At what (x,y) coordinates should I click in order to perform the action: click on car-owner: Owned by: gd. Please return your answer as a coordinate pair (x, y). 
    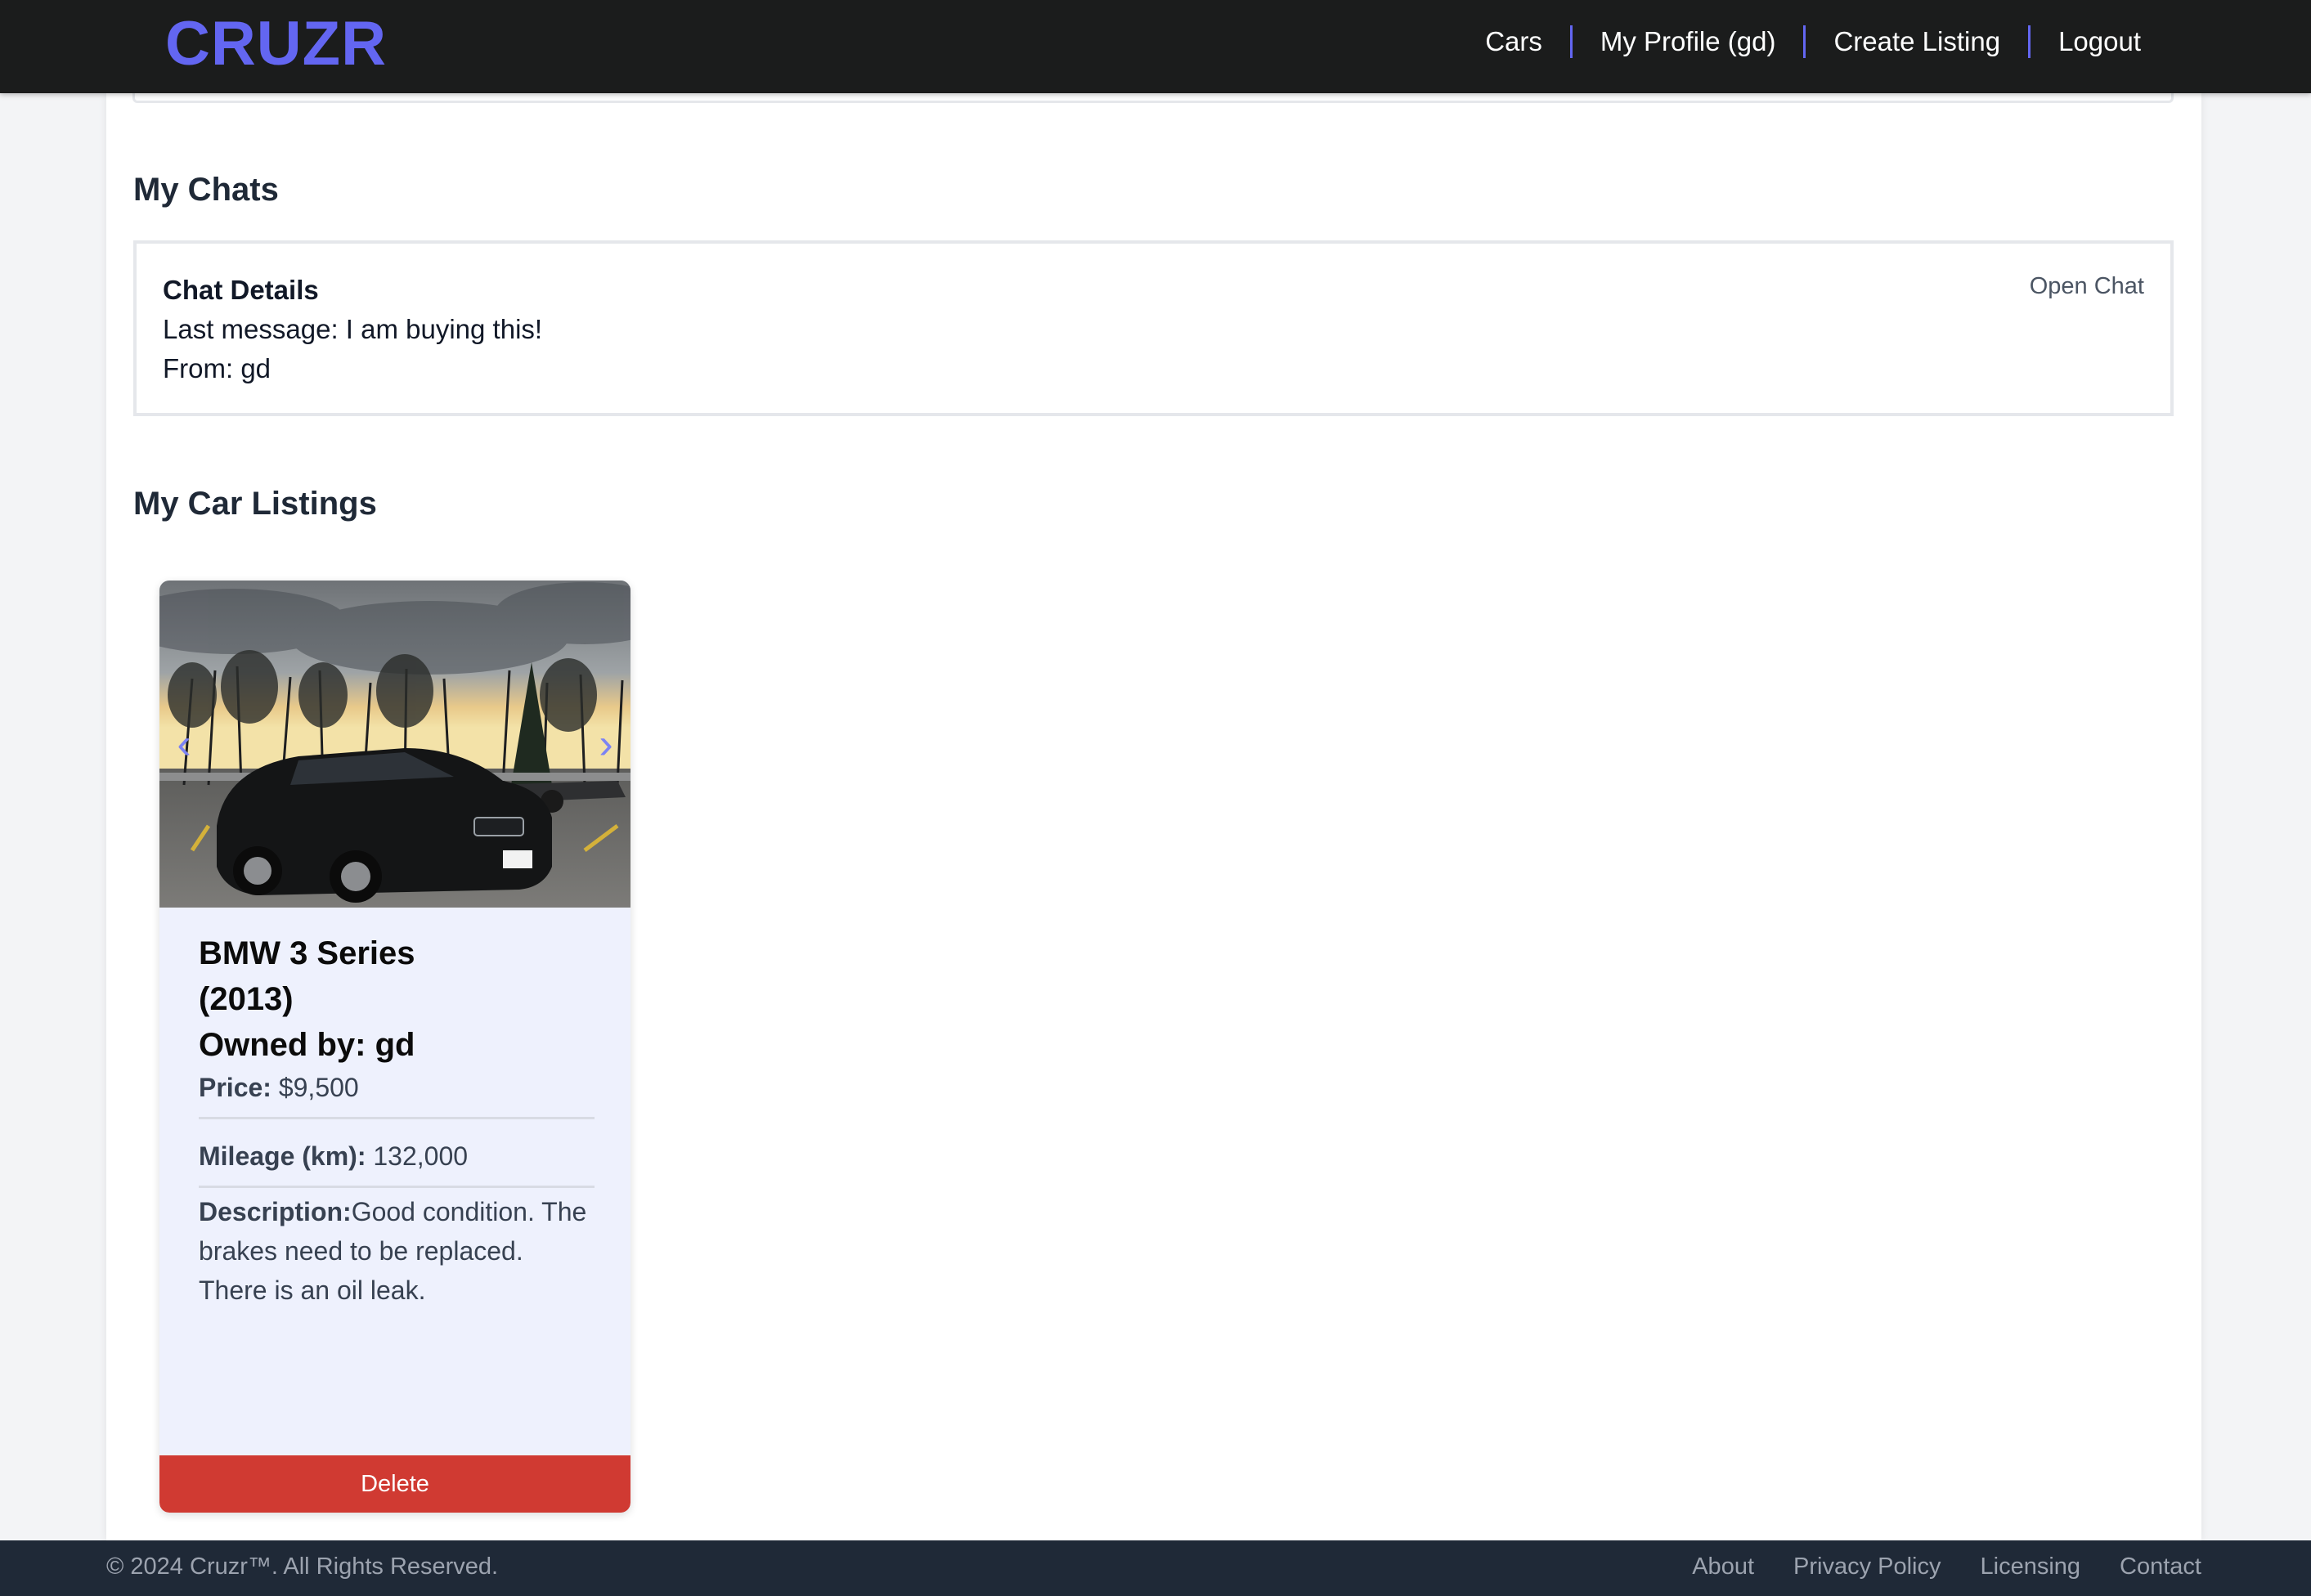
    Looking at the image, I should click on (307, 1045).